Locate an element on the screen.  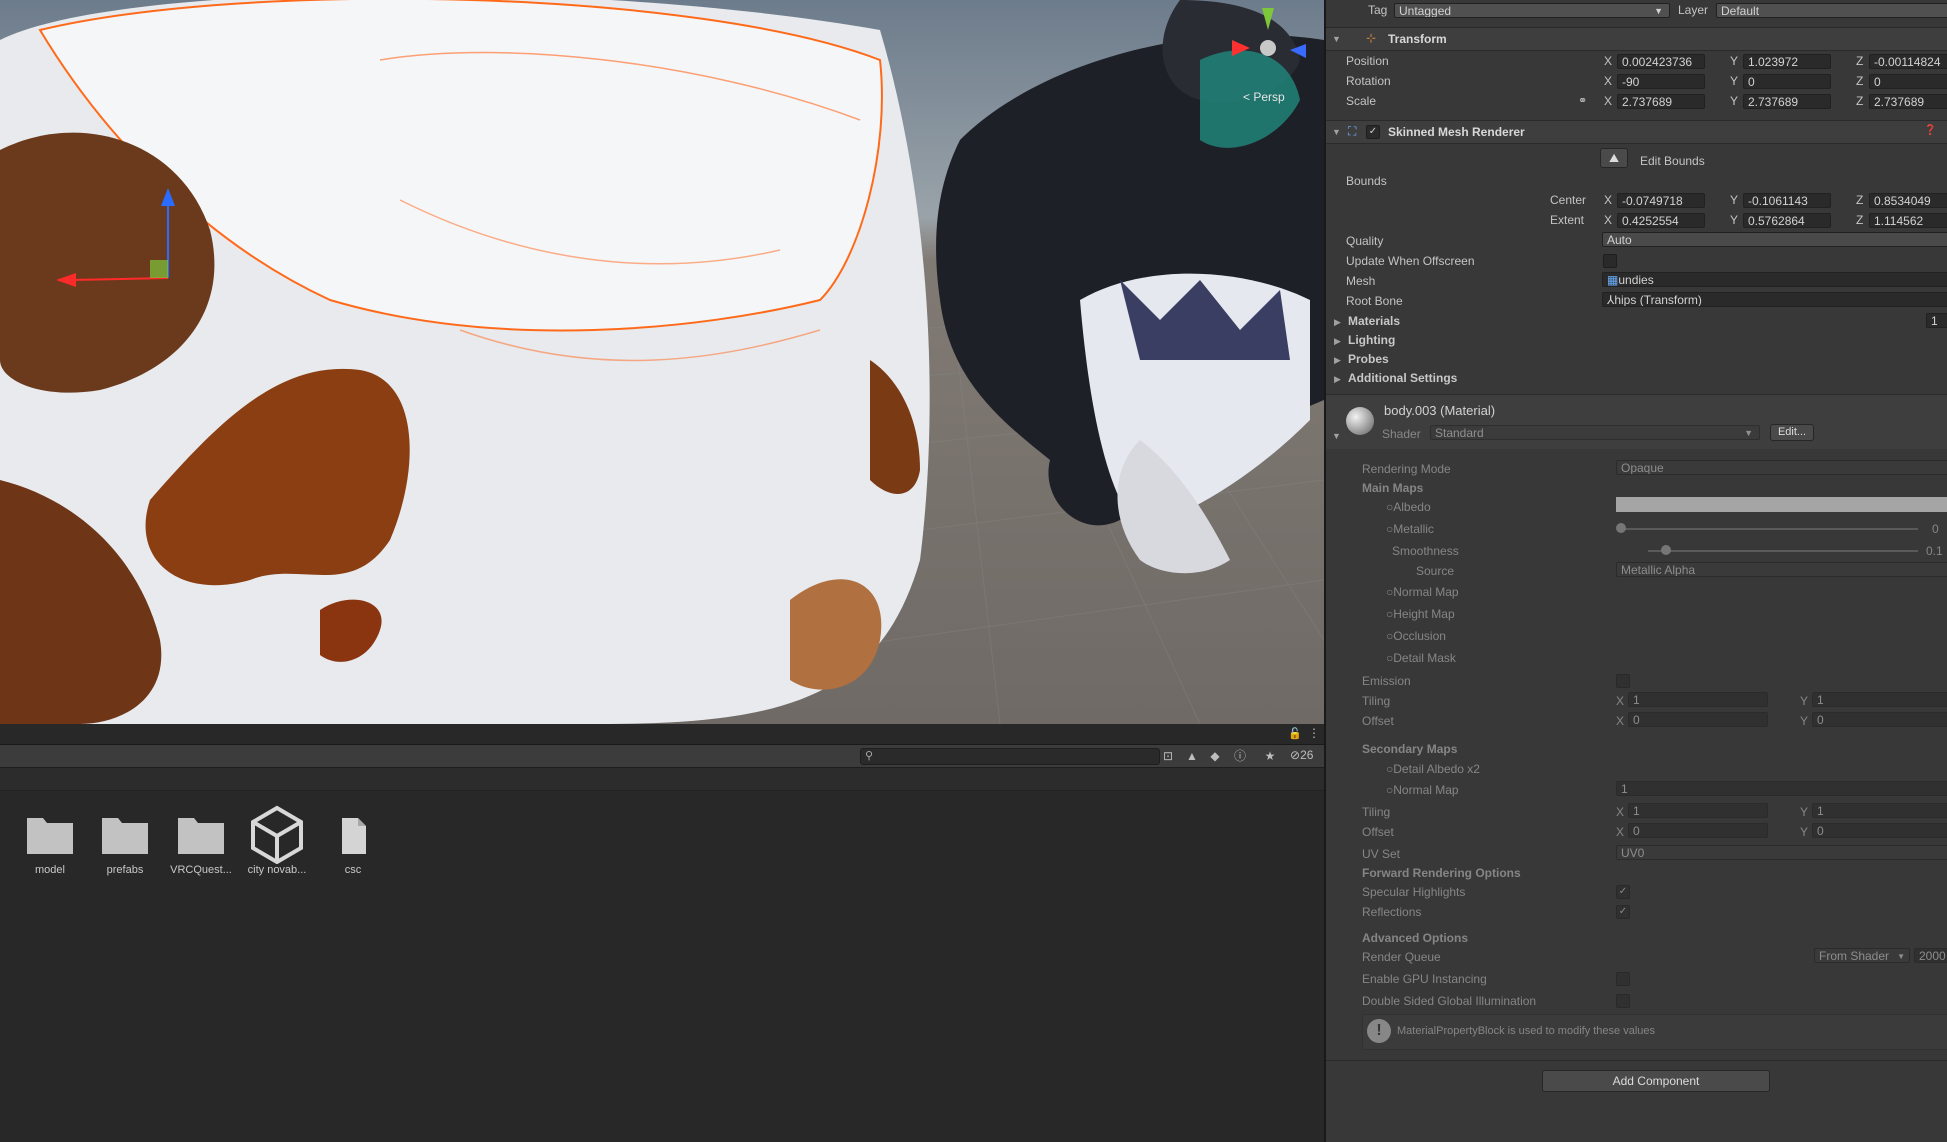
rotation-row: Rotation X -90 Y0 Z0 is located at coordinates (1636, 83).